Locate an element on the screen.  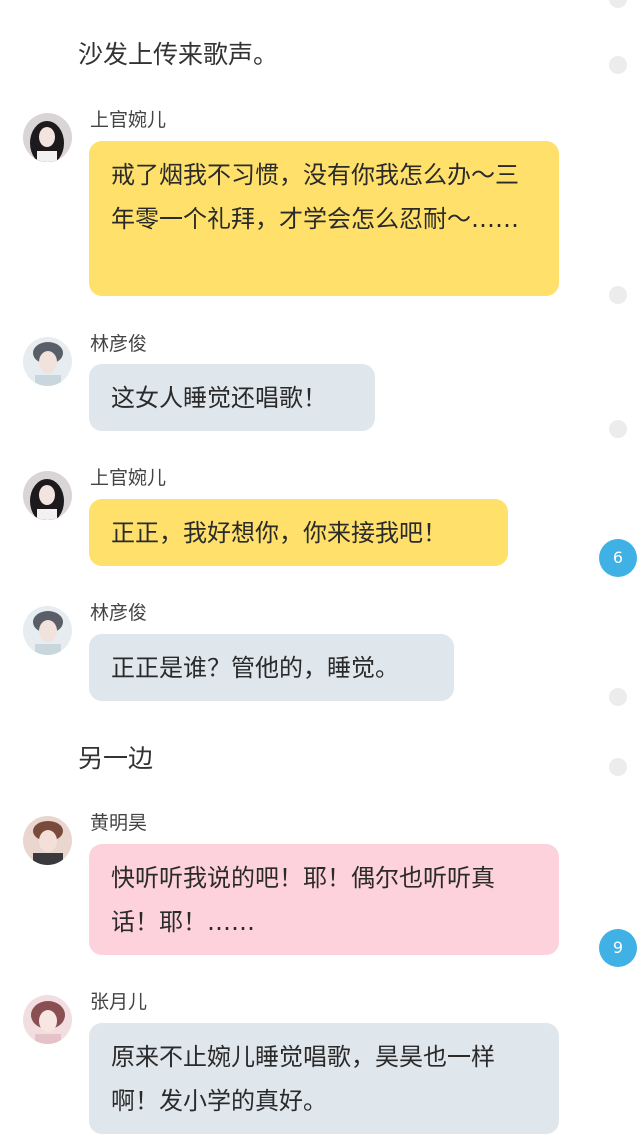
message-bubble: 正正是谁？管他的，睡觉。 is located at coordinates (271, 667).